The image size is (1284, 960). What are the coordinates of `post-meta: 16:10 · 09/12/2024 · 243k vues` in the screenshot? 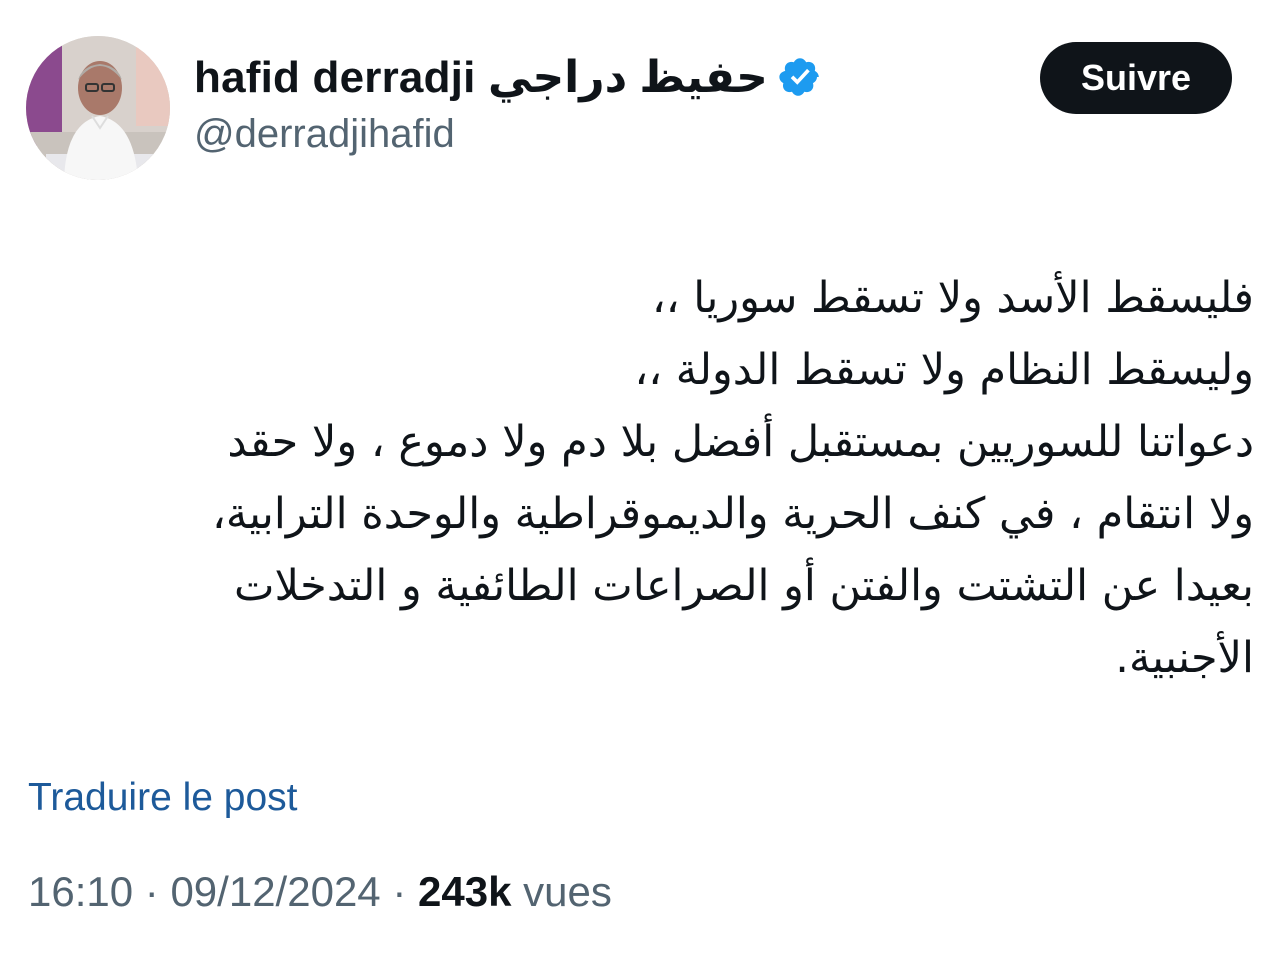 It's located at (320, 892).